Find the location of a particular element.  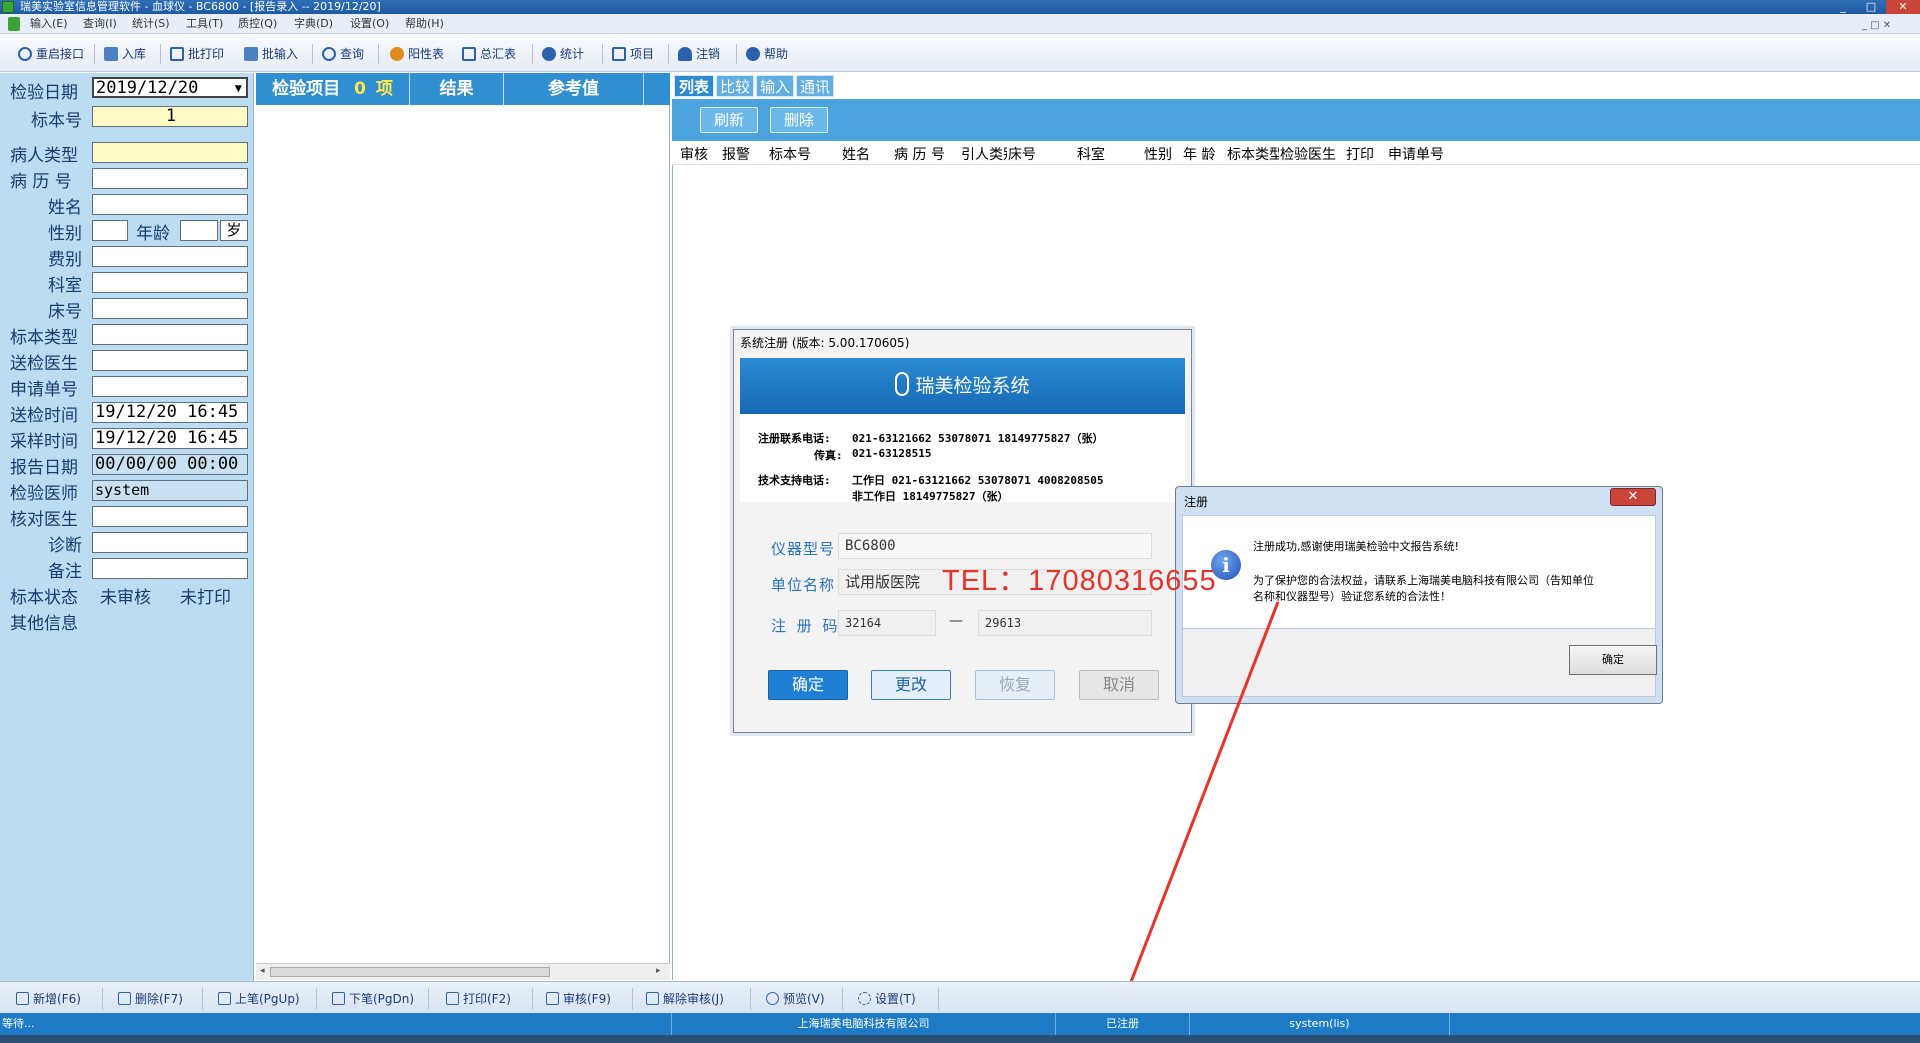

menu-stats: 统计(S) is located at coordinates (151, 24).